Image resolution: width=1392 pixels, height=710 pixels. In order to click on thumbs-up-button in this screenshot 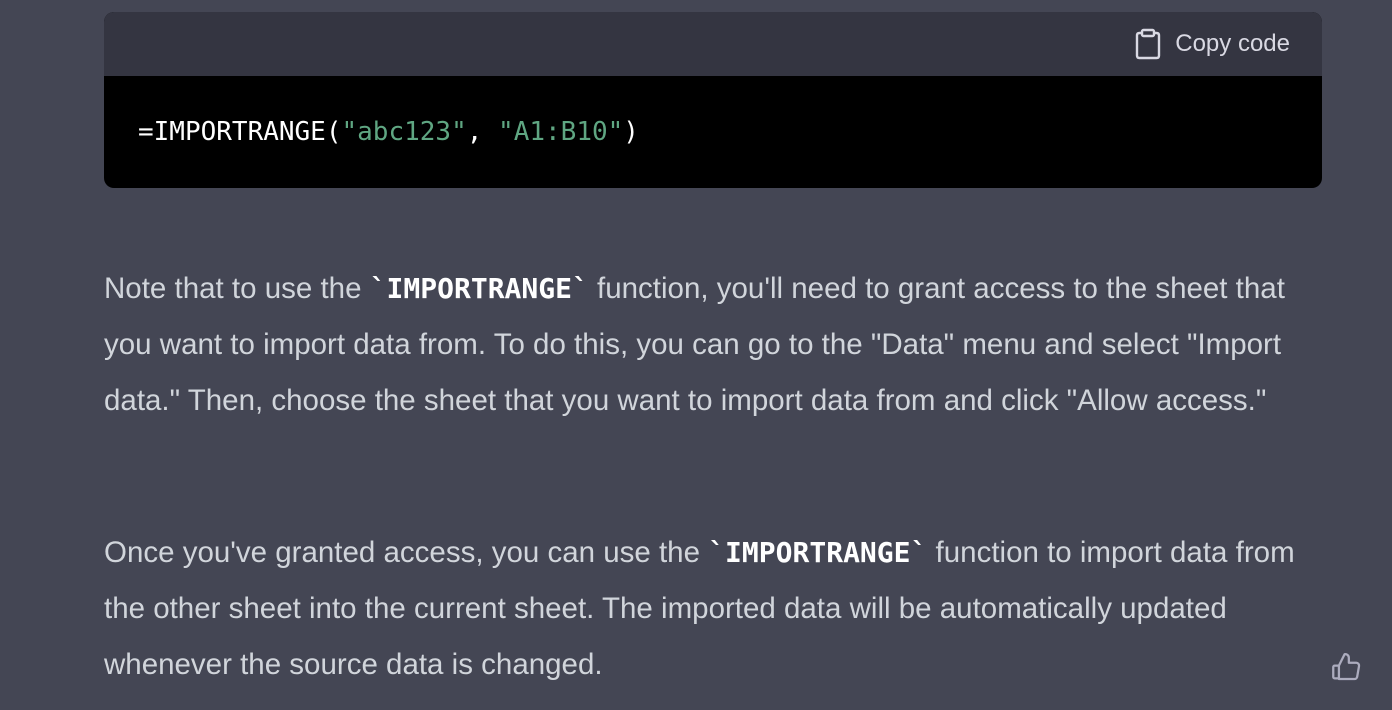, I will do `click(1346, 668)`.